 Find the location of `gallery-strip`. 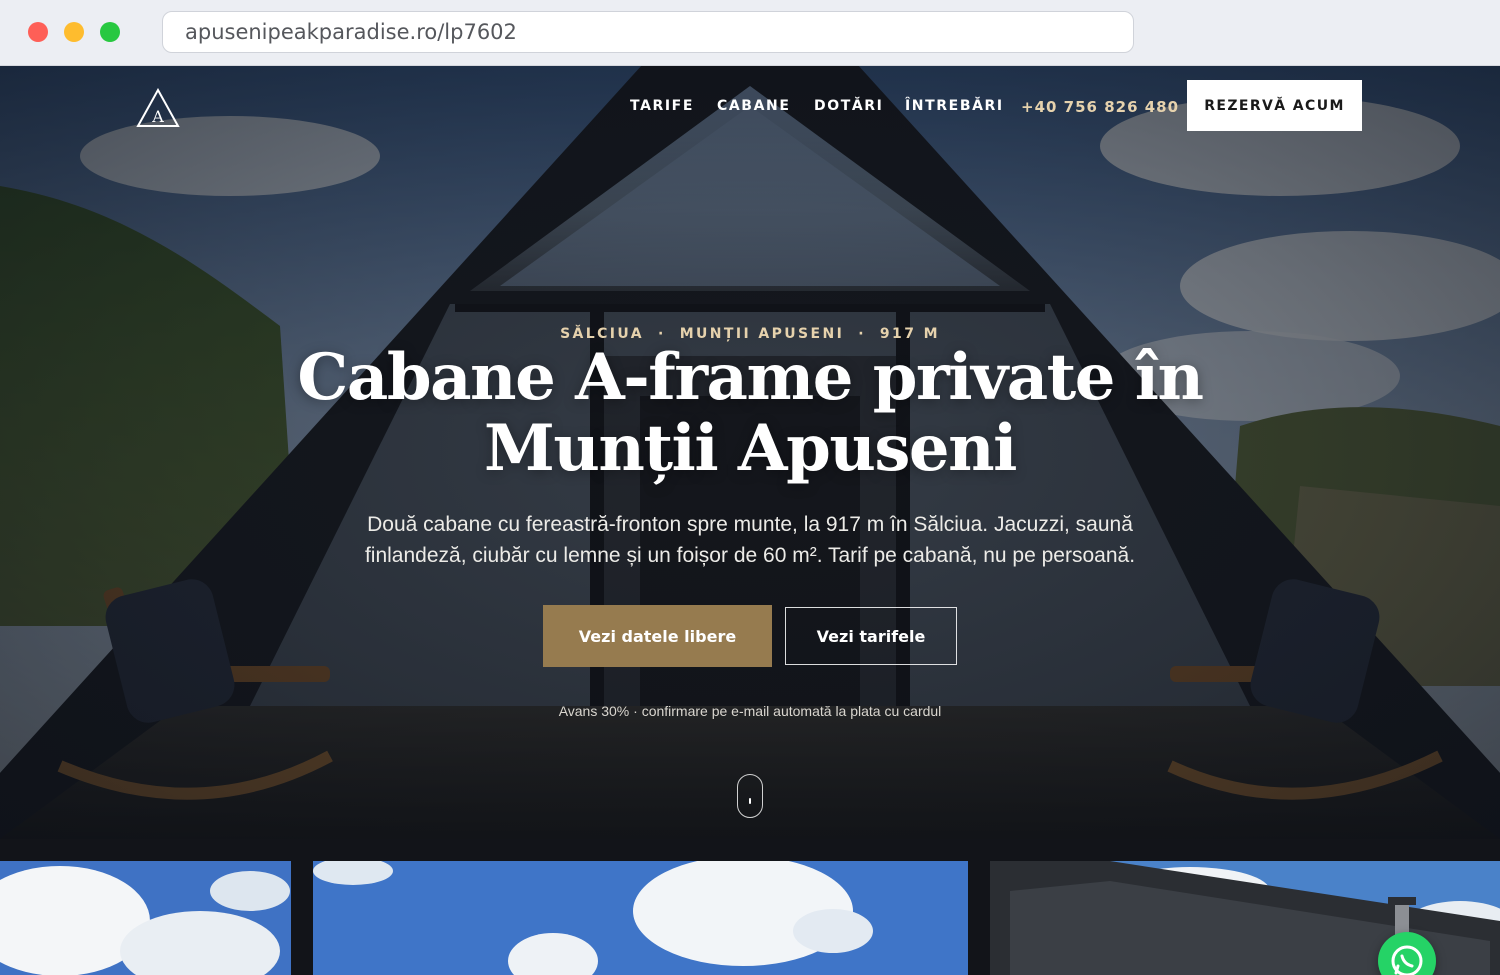

gallery-strip is located at coordinates (750, 907).